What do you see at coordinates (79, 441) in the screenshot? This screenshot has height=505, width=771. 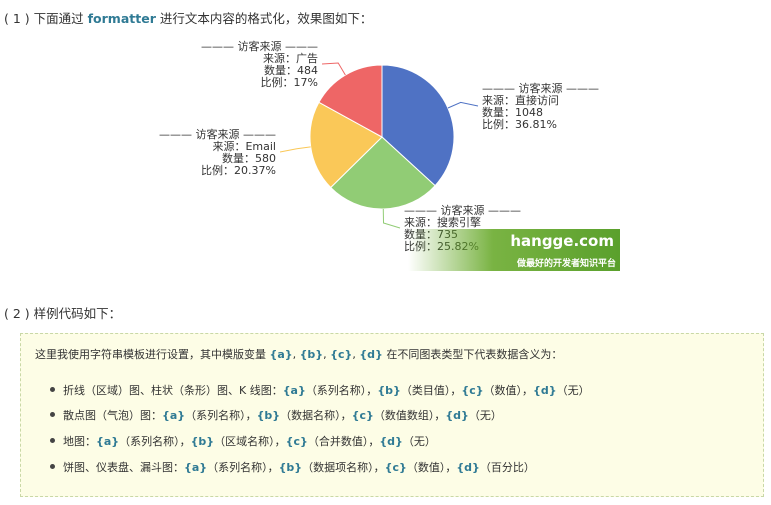 I see `note-item-2-seg-0: 地图：` at bounding box center [79, 441].